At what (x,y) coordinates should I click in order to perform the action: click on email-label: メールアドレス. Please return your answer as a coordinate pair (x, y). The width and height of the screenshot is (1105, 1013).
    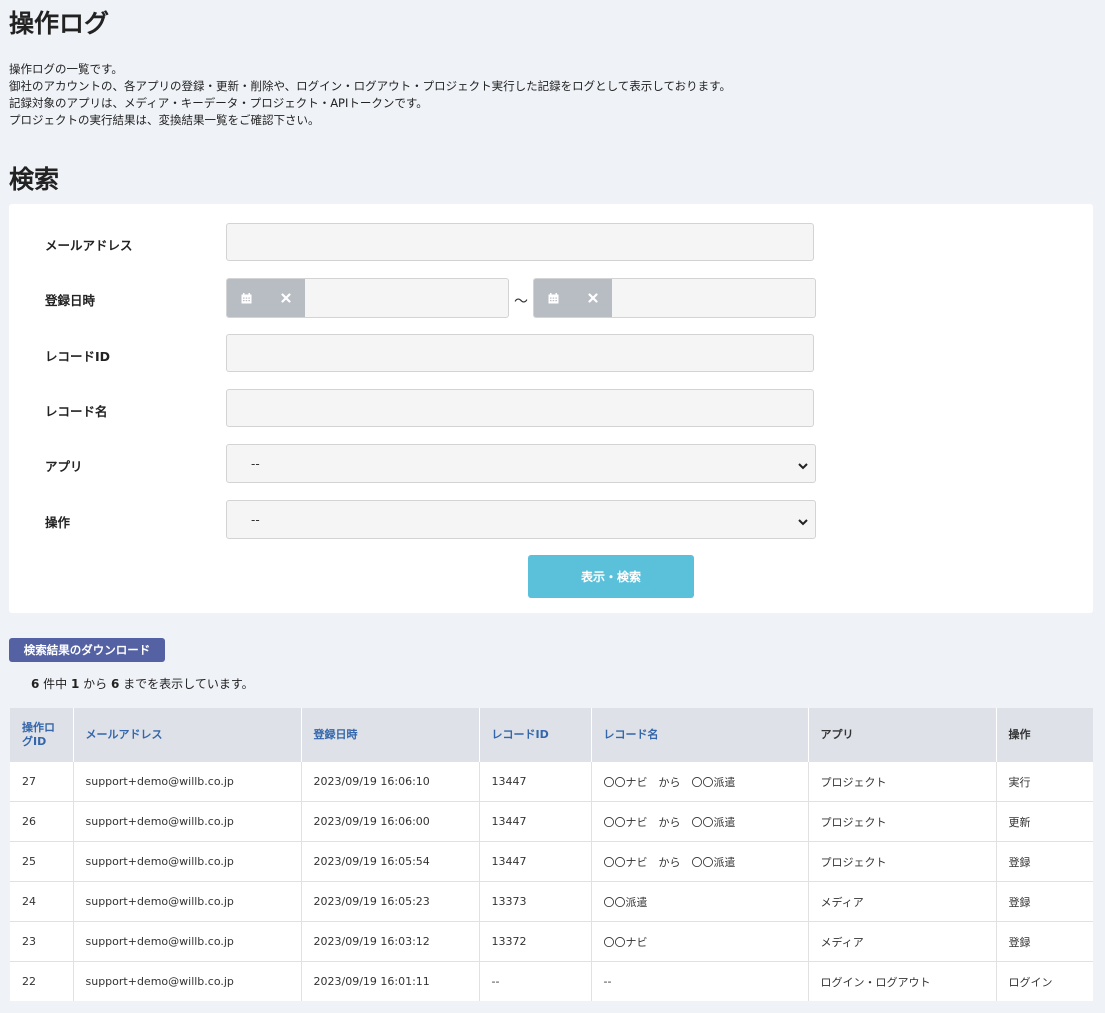
    Looking at the image, I should click on (89, 245).